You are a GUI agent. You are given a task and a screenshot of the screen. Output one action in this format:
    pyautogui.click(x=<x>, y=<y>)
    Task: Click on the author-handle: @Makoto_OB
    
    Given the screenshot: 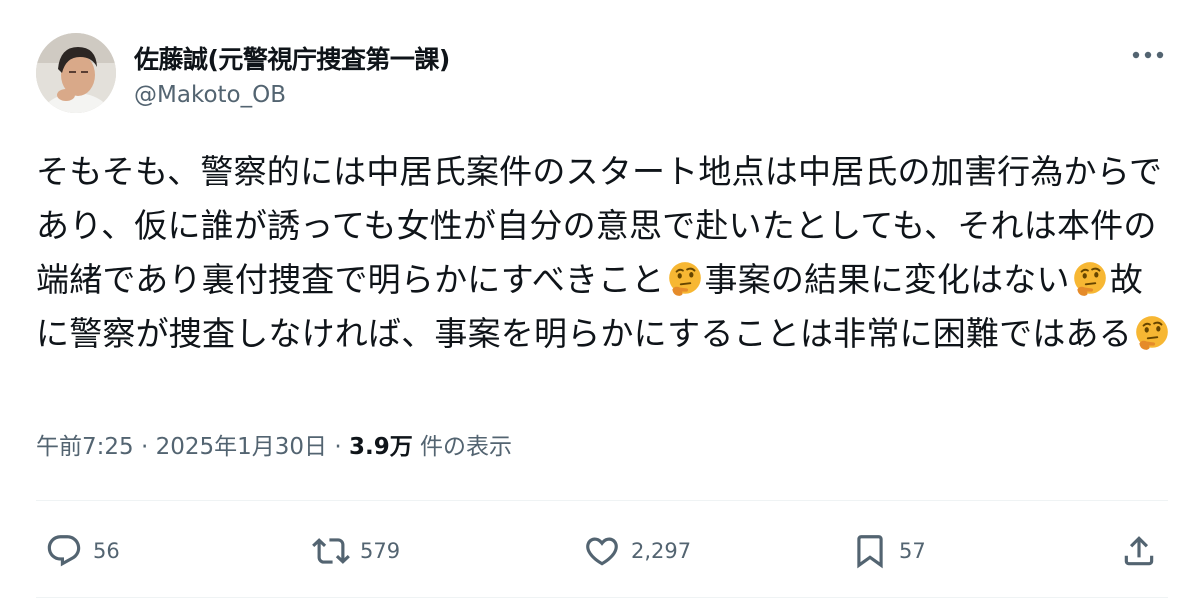 What is the action you would take?
    pyautogui.click(x=210, y=95)
    